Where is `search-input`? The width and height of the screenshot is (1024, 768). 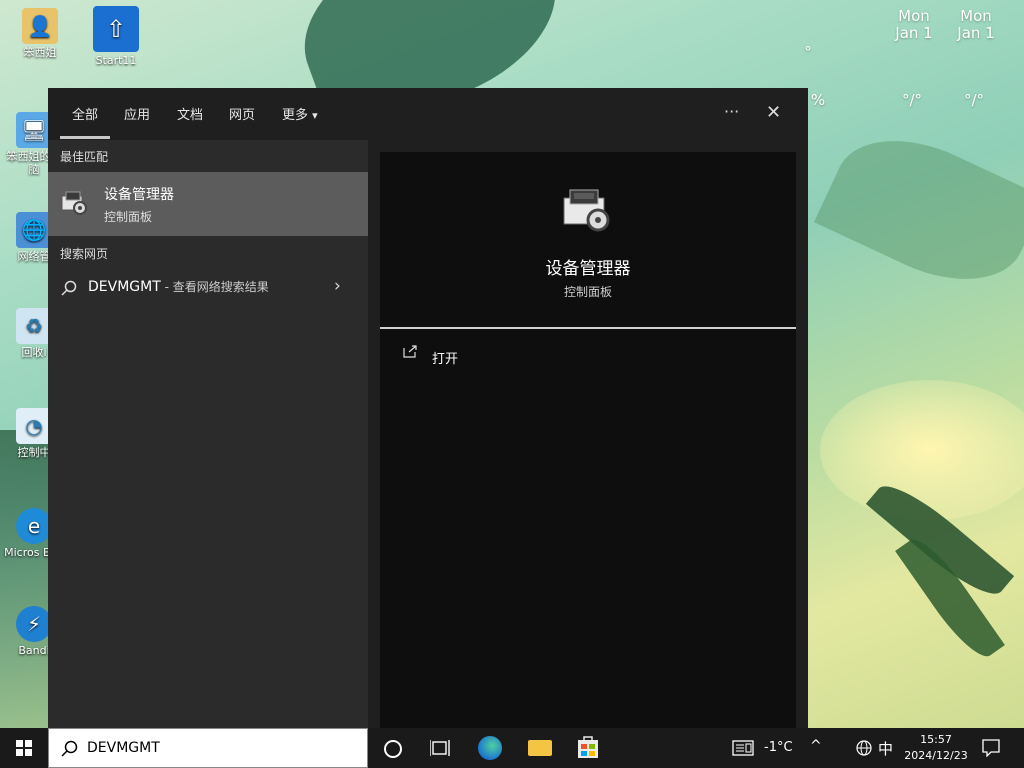
search-input is located at coordinates (217, 748).